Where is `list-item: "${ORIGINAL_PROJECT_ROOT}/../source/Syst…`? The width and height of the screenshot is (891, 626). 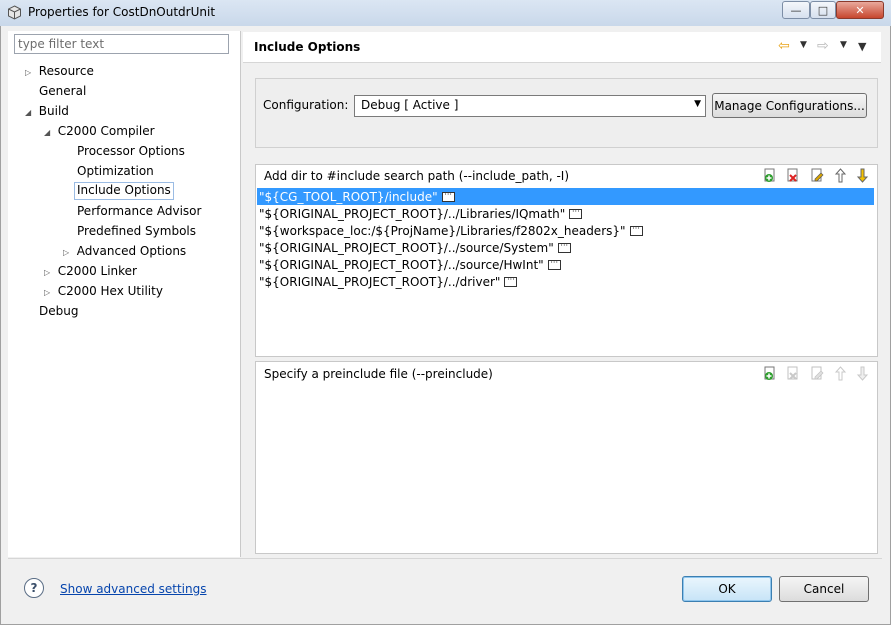
list-item: "${ORIGINAL_PROJECT_ROOT}/../source/Syst… is located at coordinates (414, 247).